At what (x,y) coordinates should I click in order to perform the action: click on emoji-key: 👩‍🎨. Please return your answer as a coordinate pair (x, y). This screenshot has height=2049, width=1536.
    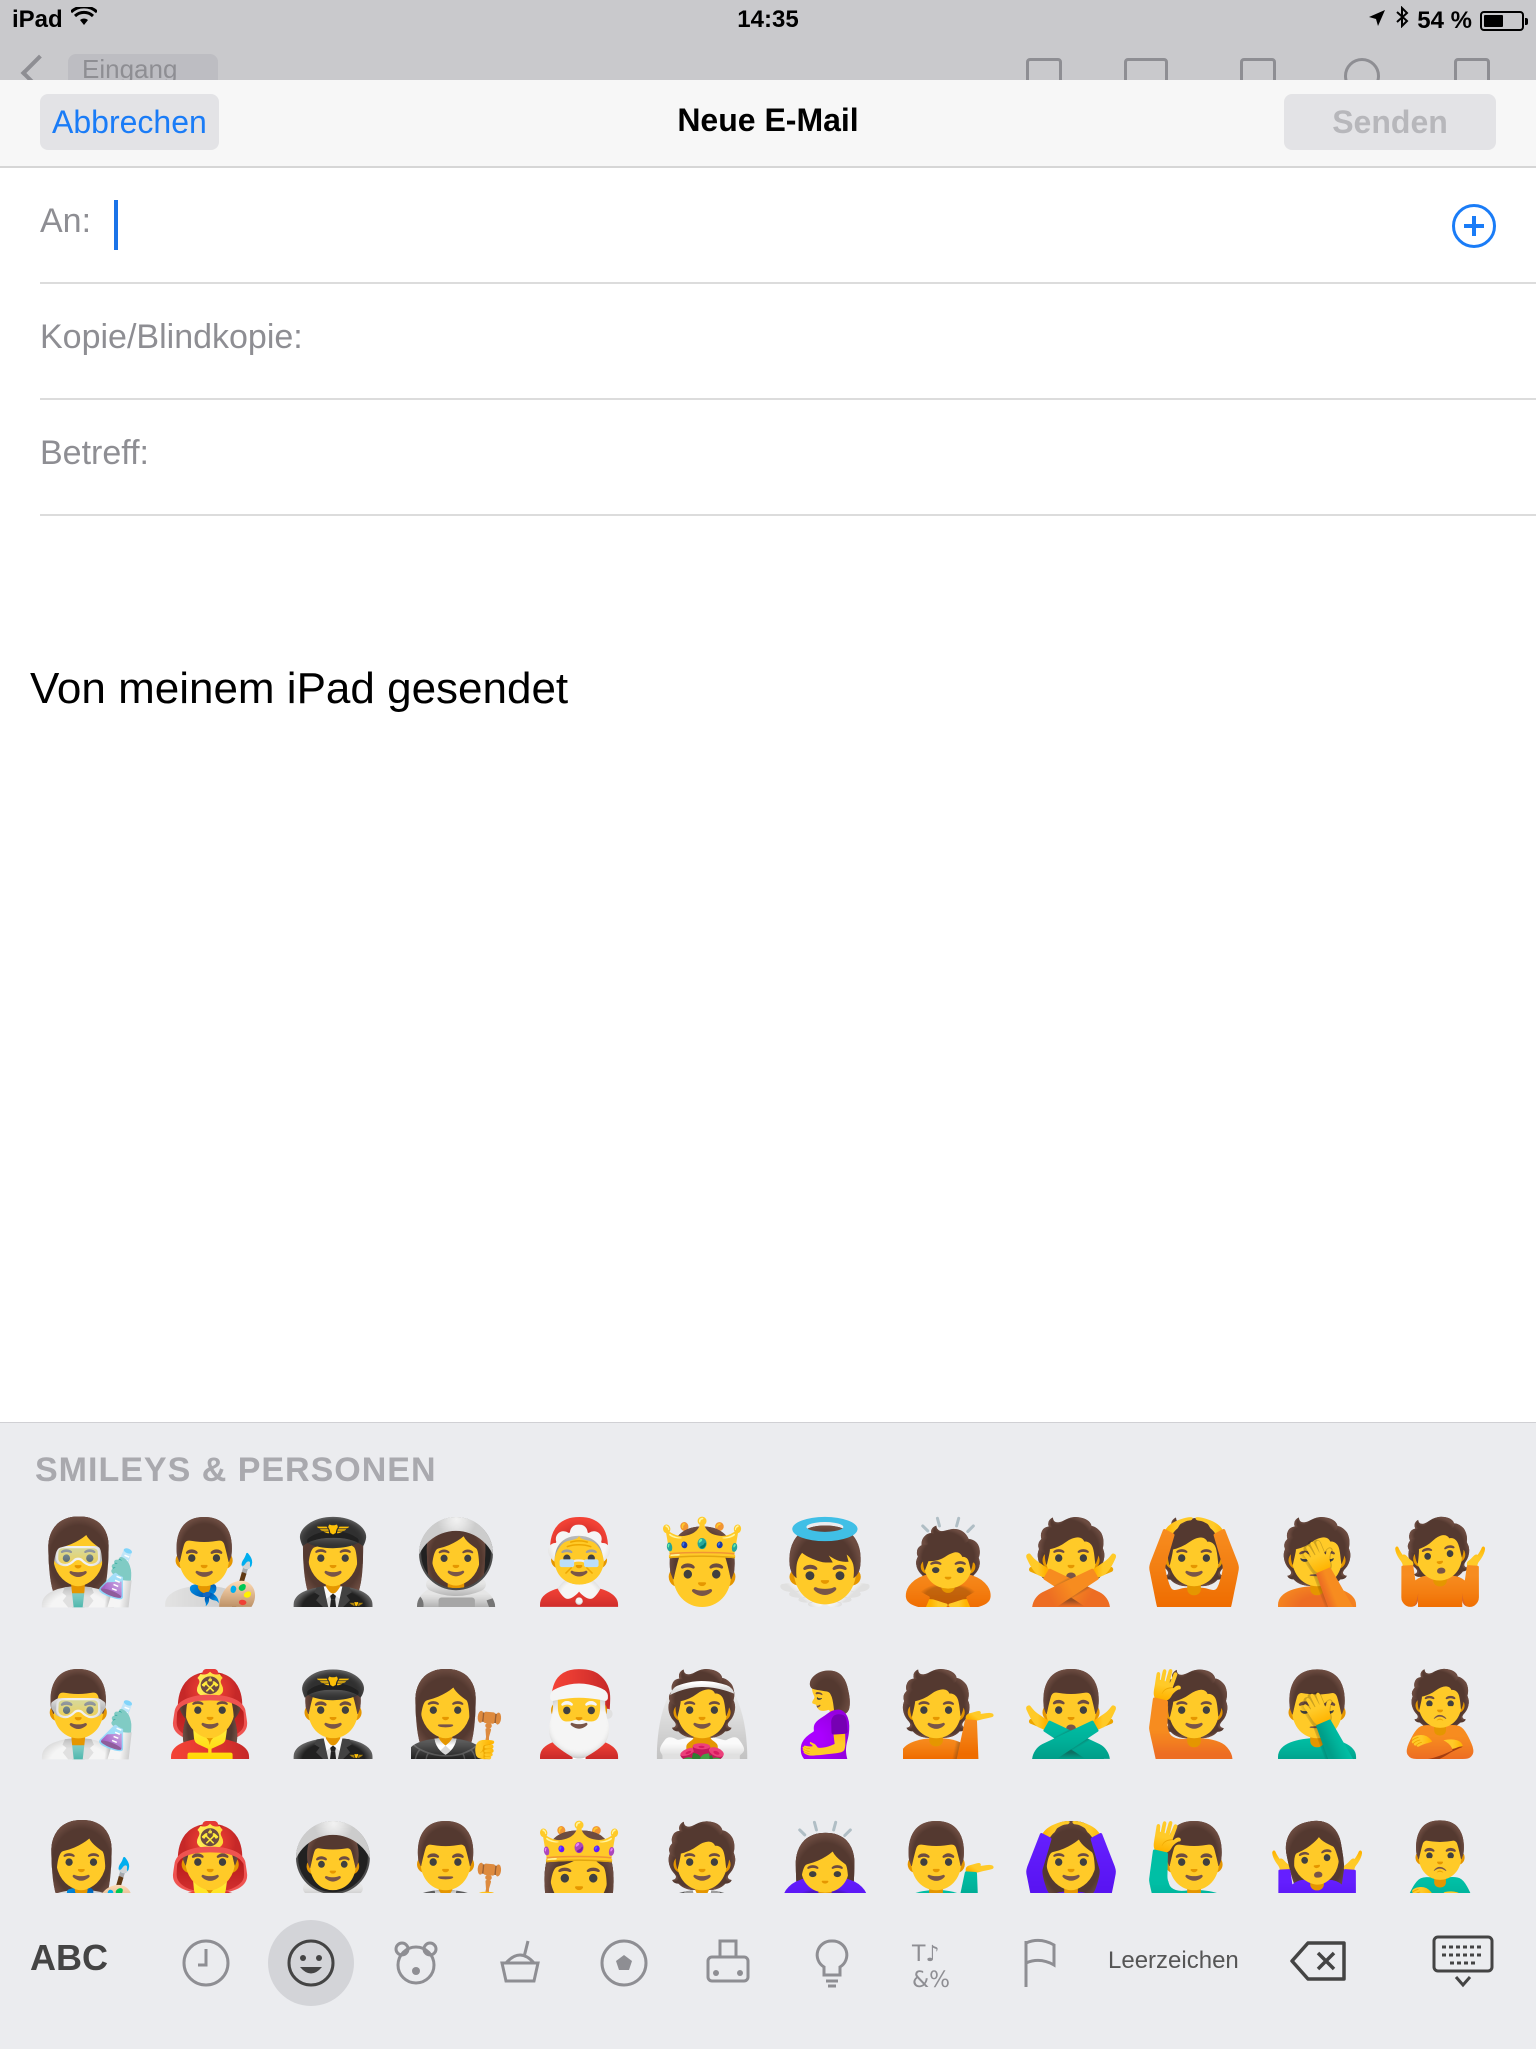
    Looking at the image, I should click on (87, 1855).